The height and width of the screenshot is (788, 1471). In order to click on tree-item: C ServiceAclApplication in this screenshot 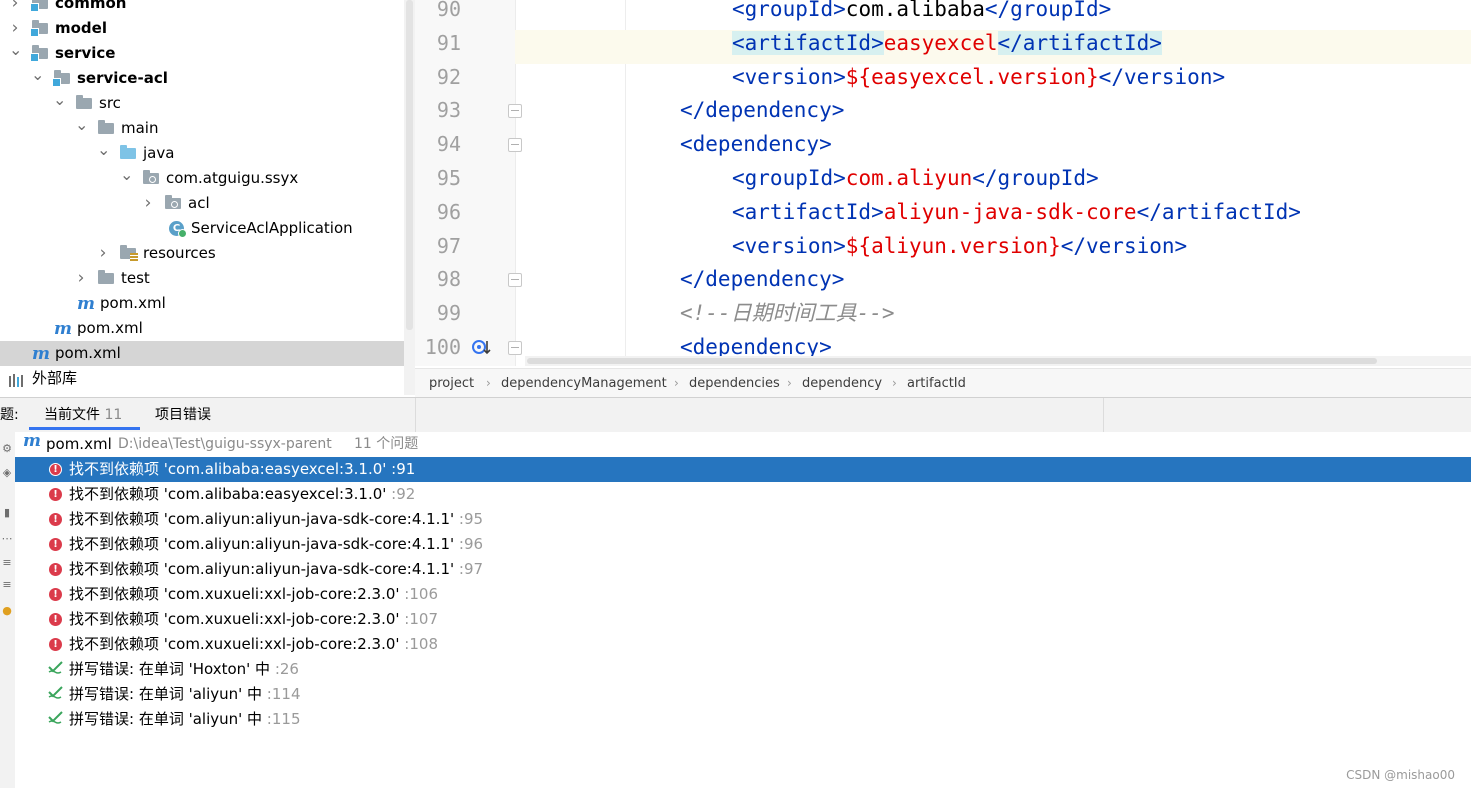, I will do `click(202, 228)`.